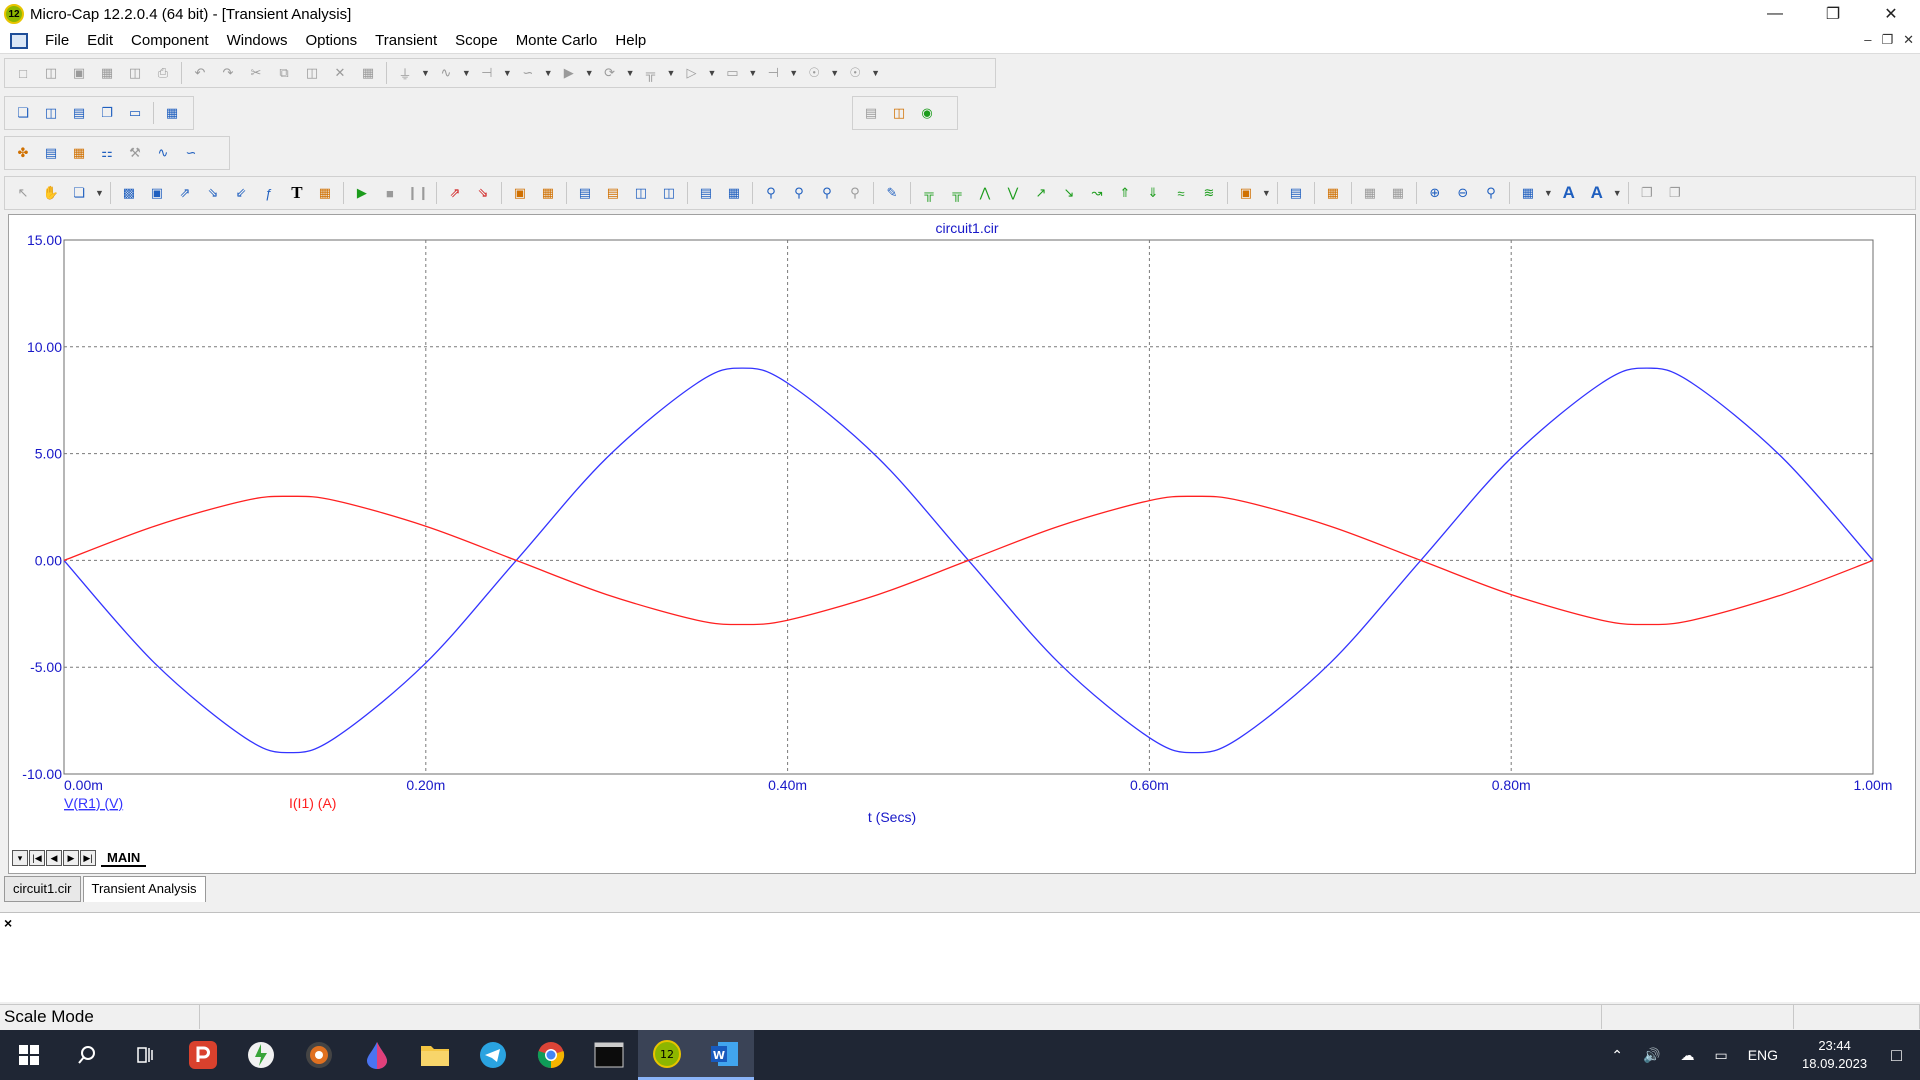 The width and height of the screenshot is (1920, 1080). I want to click on analysis-limits-icon: ∽, so click(191, 153).